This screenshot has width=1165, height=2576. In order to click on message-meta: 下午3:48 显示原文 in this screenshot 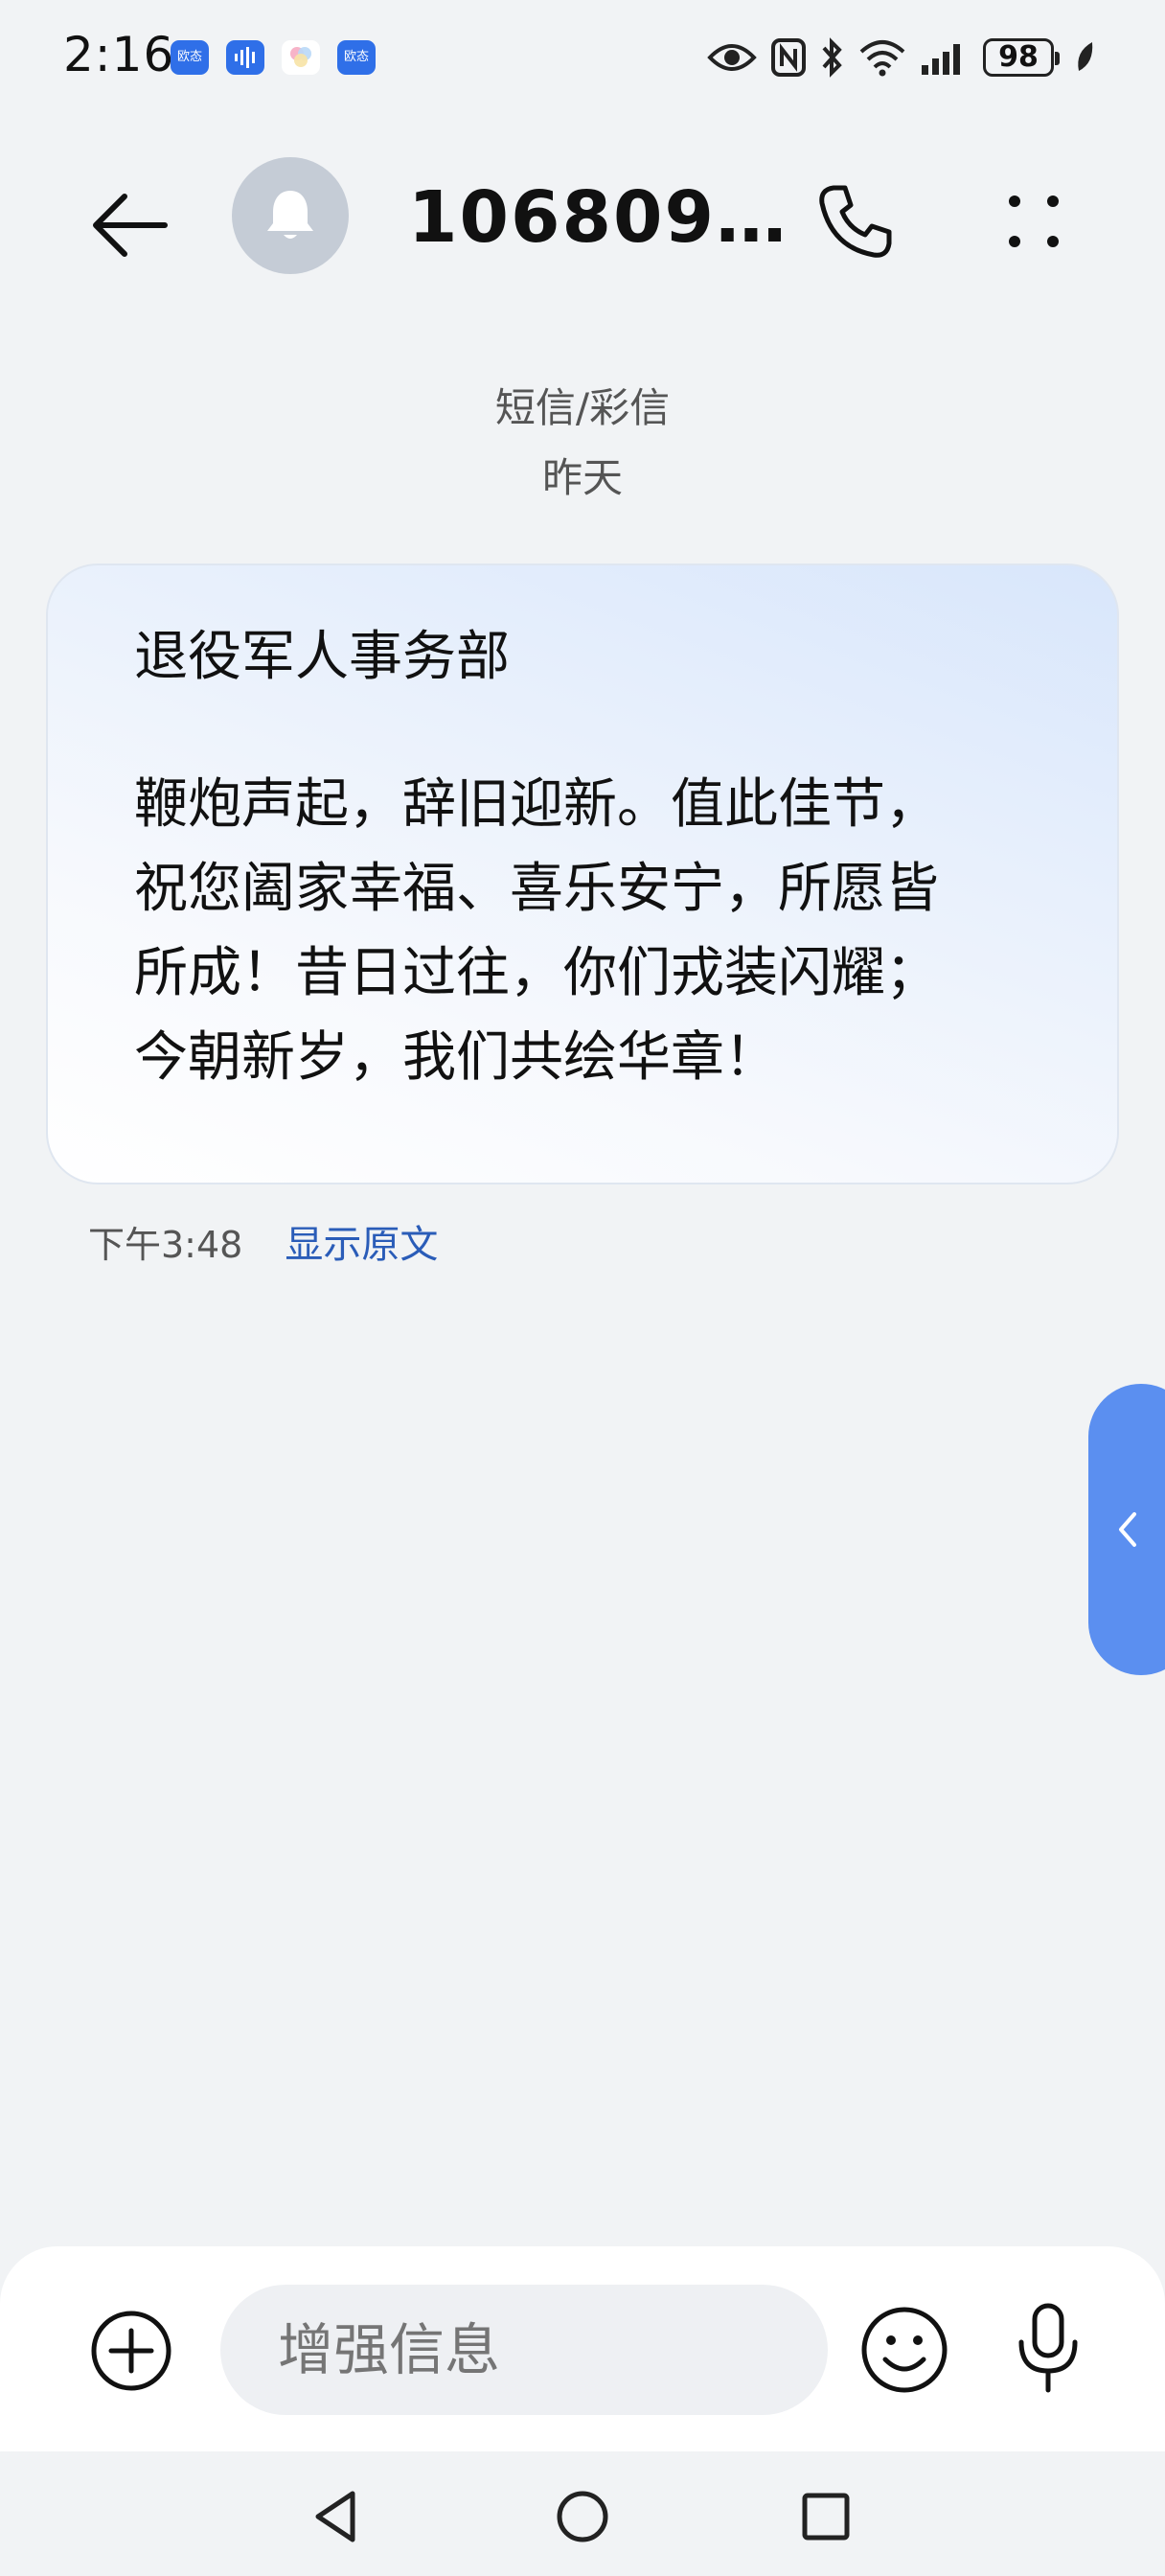, I will do `click(263, 1241)`.